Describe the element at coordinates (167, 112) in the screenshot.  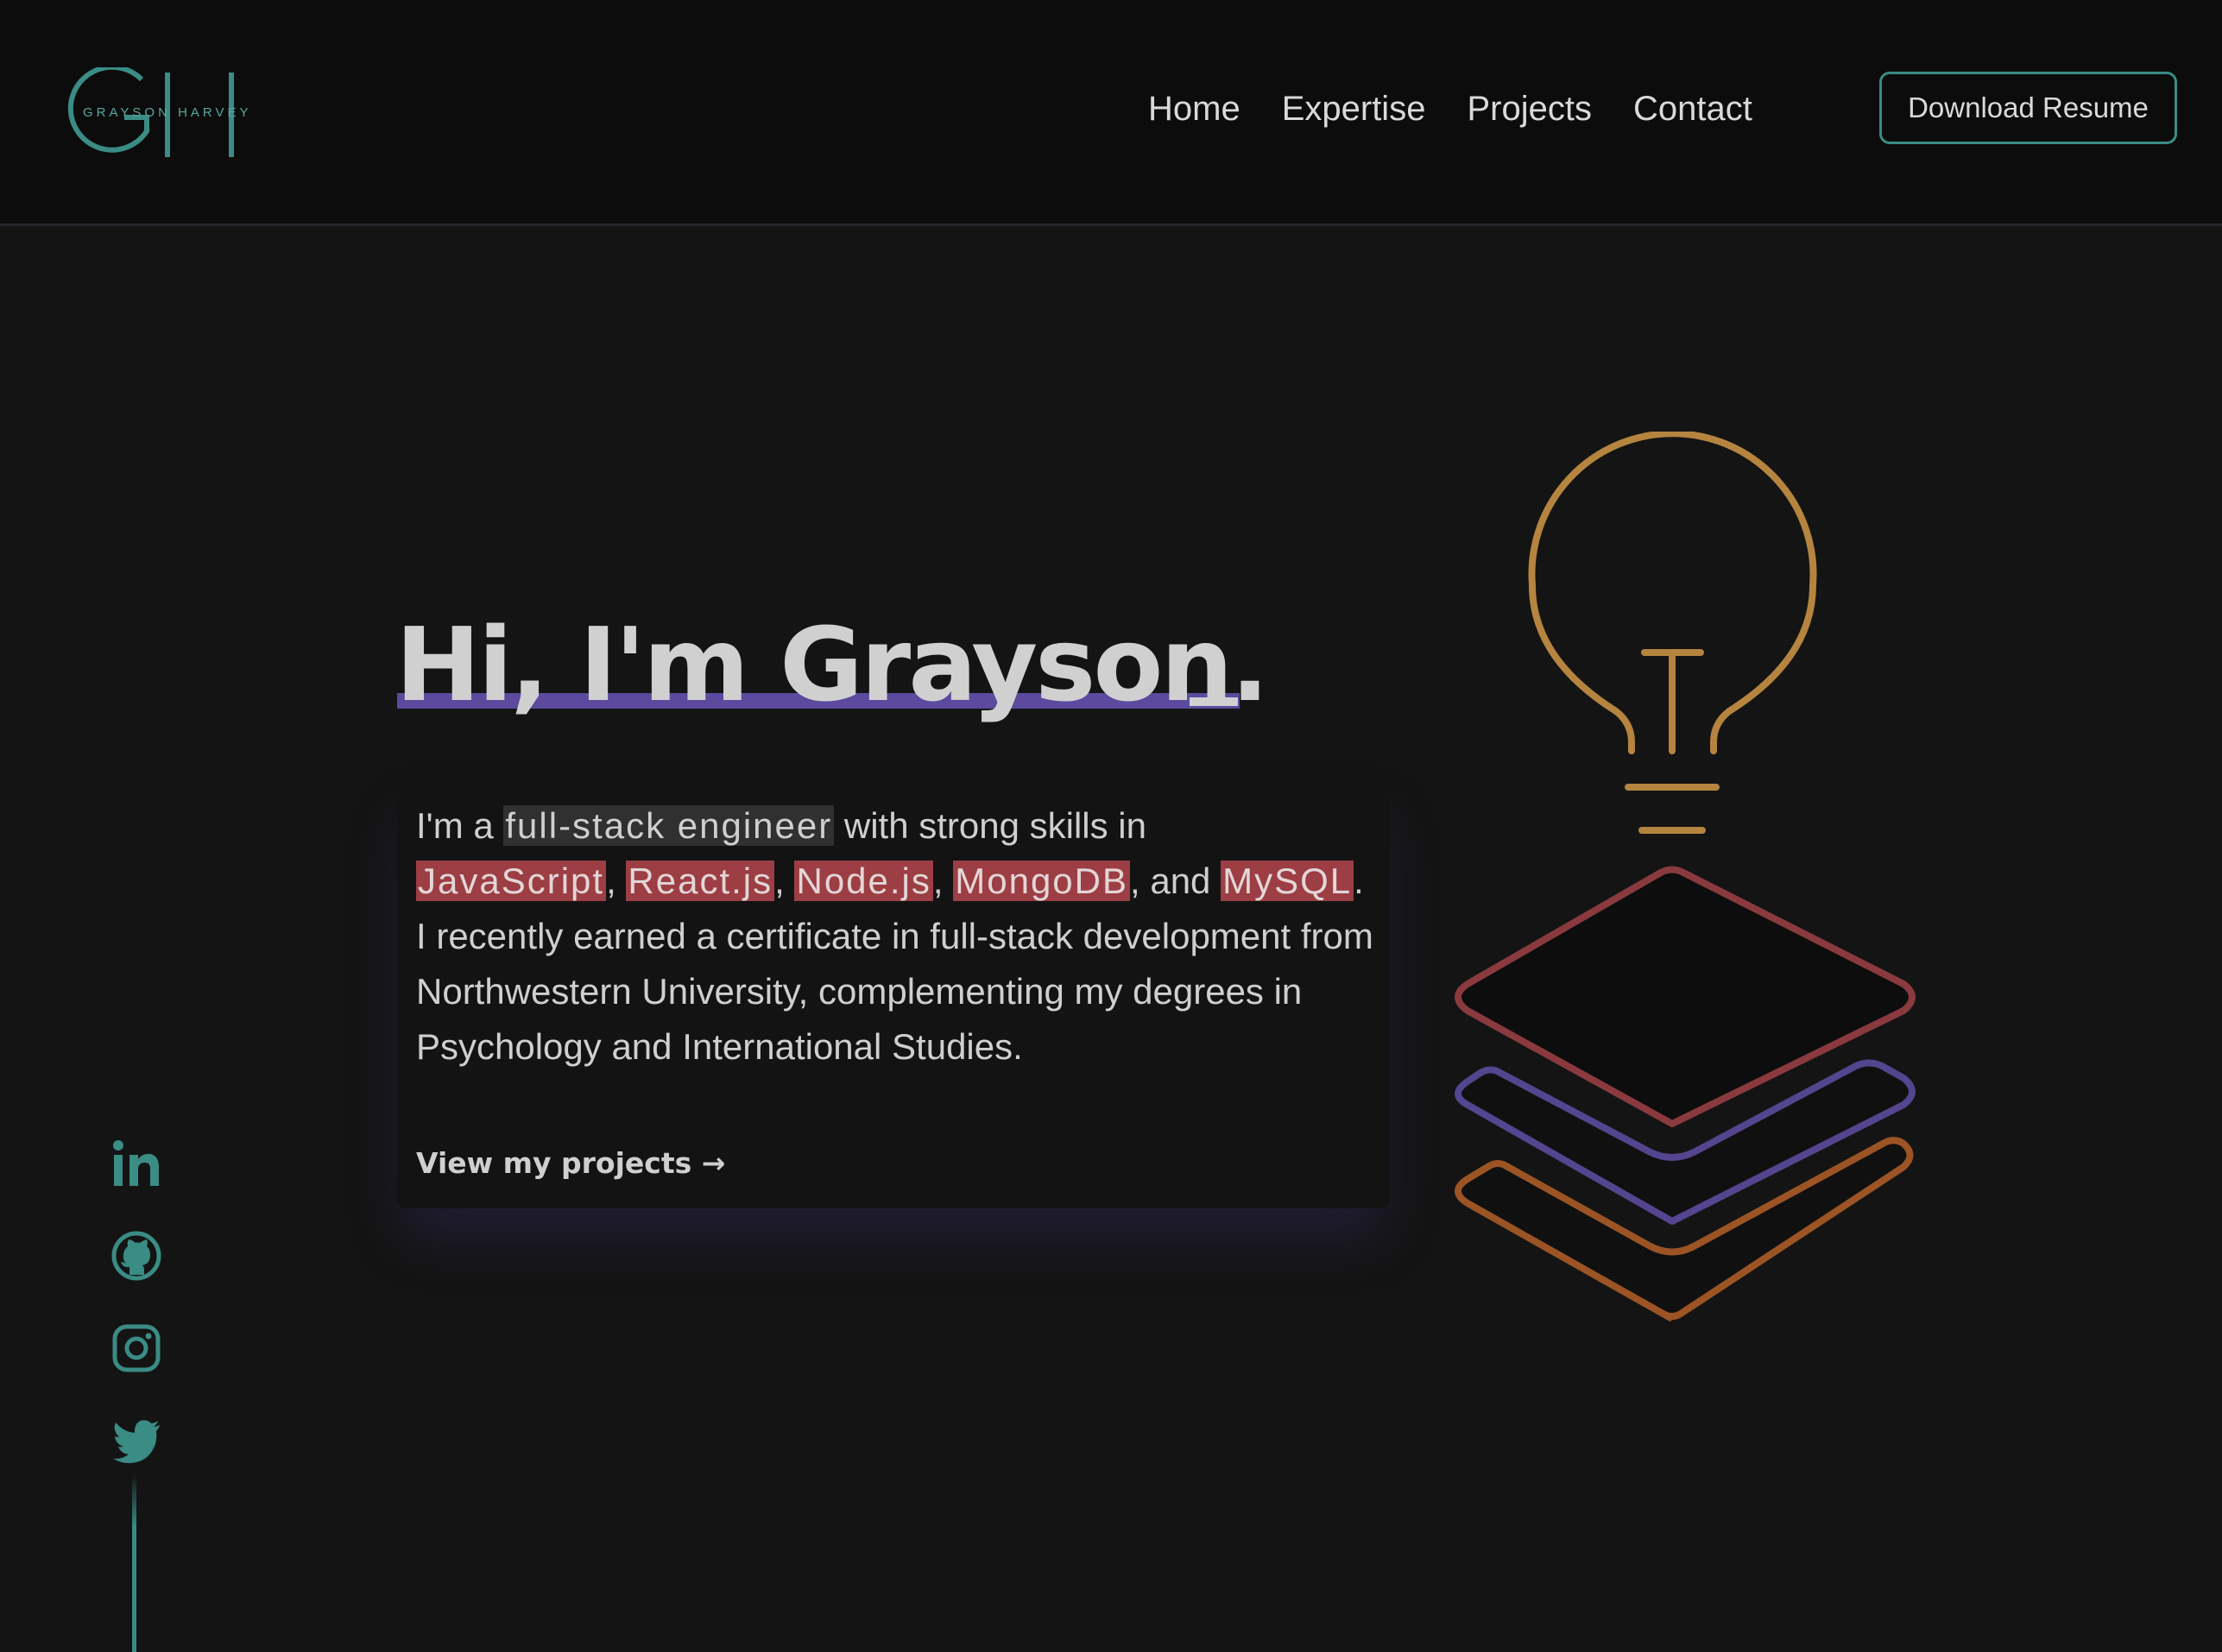
I see `logo-subtitle: GRAYSON HARVEY` at that location.